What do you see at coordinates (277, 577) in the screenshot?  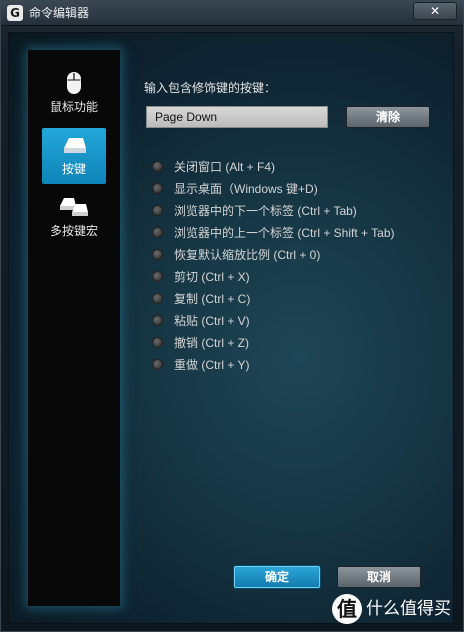 I see `ok-button: 确定` at bounding box center [277, 577].